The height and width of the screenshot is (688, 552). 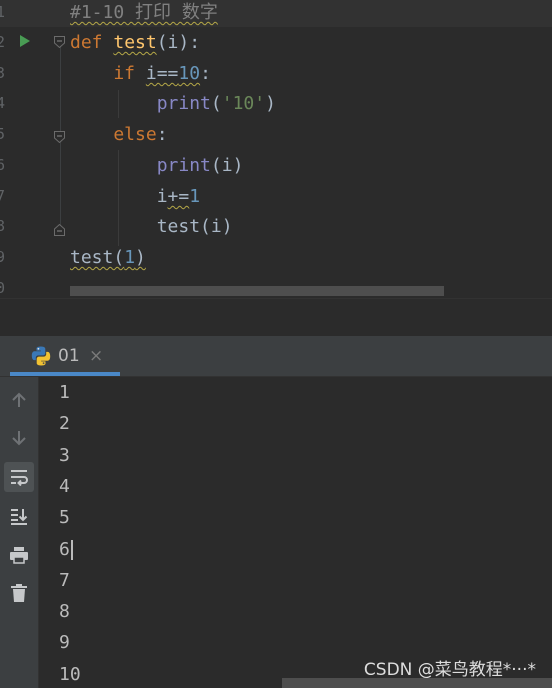 I want to click on console-output-line: 5, so click(x=64, y=518).